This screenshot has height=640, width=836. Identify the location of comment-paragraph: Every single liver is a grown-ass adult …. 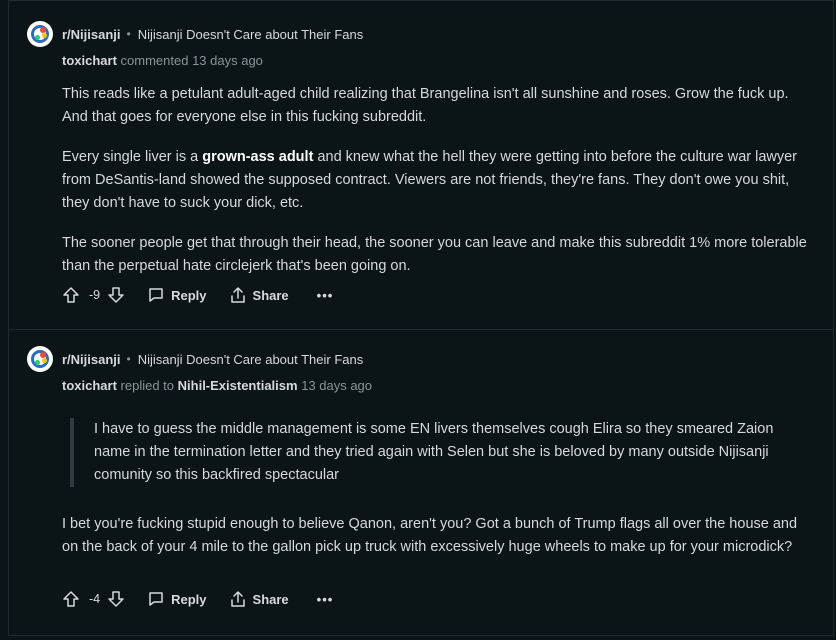
(430, 180).